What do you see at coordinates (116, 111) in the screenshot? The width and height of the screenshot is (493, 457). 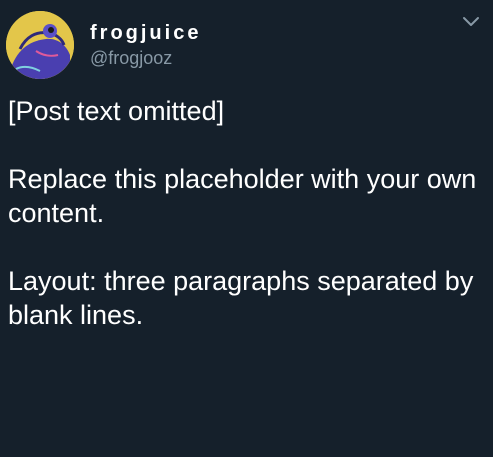 I see `tweet-paragraph: [Post text omitted]` at bounding box center [116, 111].